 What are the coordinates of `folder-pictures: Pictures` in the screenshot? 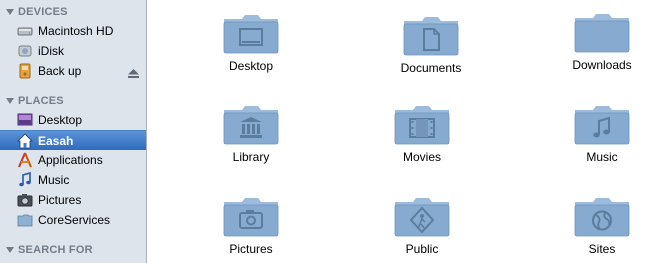 It's located at (251, 226).